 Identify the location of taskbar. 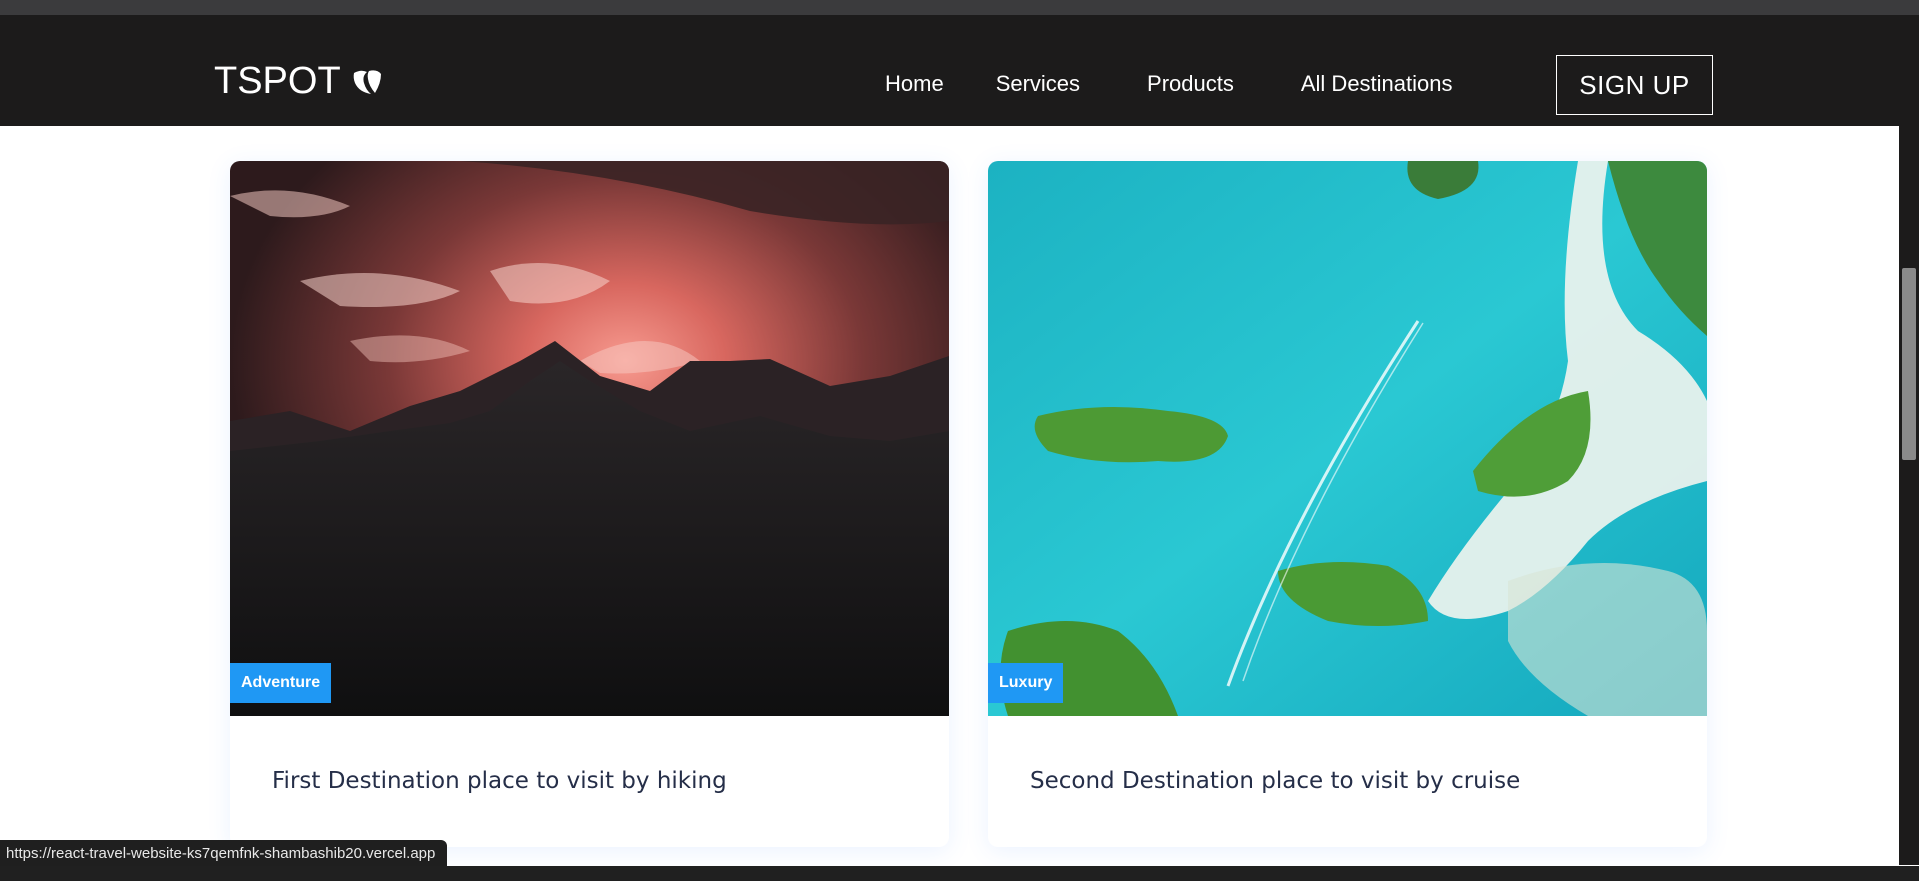
(959, 873).